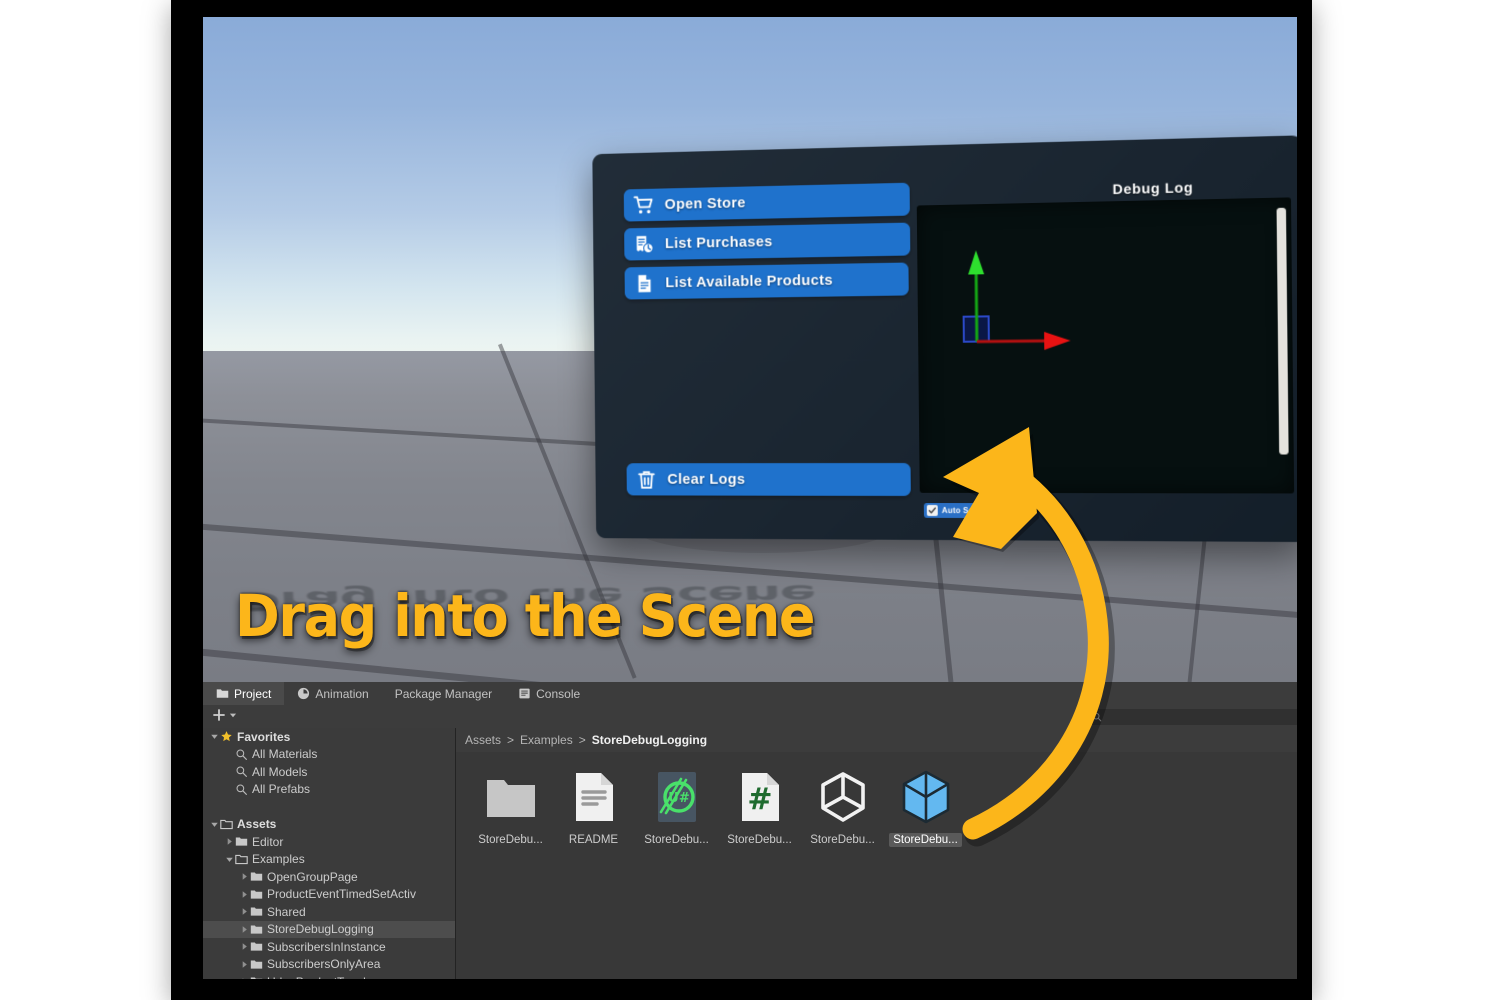  Describe the element at coordinates (253, 693) in the screenshot. I see `tab-label: Project` at that location.